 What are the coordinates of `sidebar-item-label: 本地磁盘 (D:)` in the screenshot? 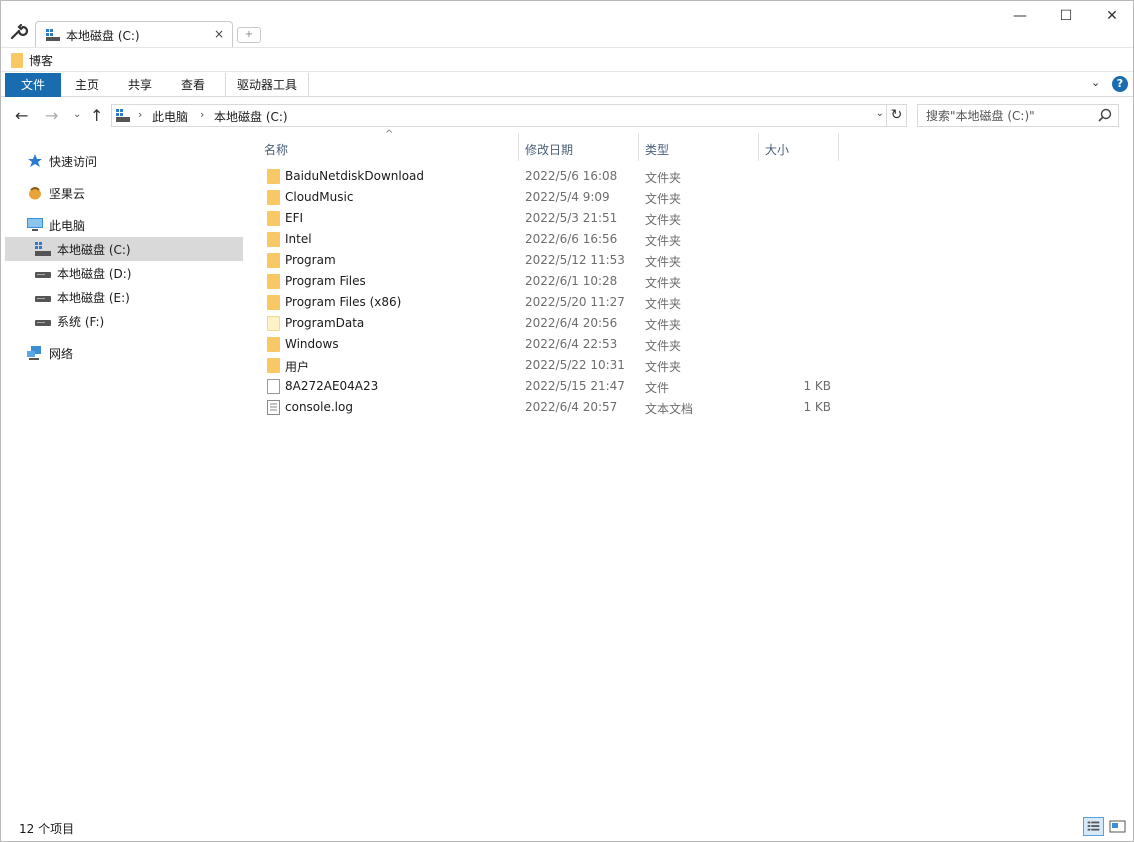 It's located at (94, 273).